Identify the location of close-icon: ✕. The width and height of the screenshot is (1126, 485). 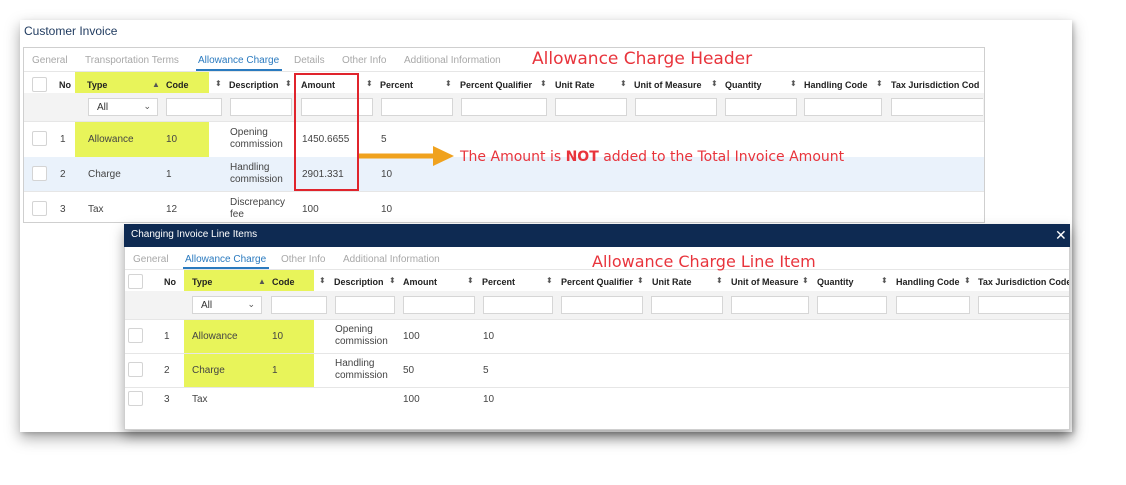
(1061, 235).